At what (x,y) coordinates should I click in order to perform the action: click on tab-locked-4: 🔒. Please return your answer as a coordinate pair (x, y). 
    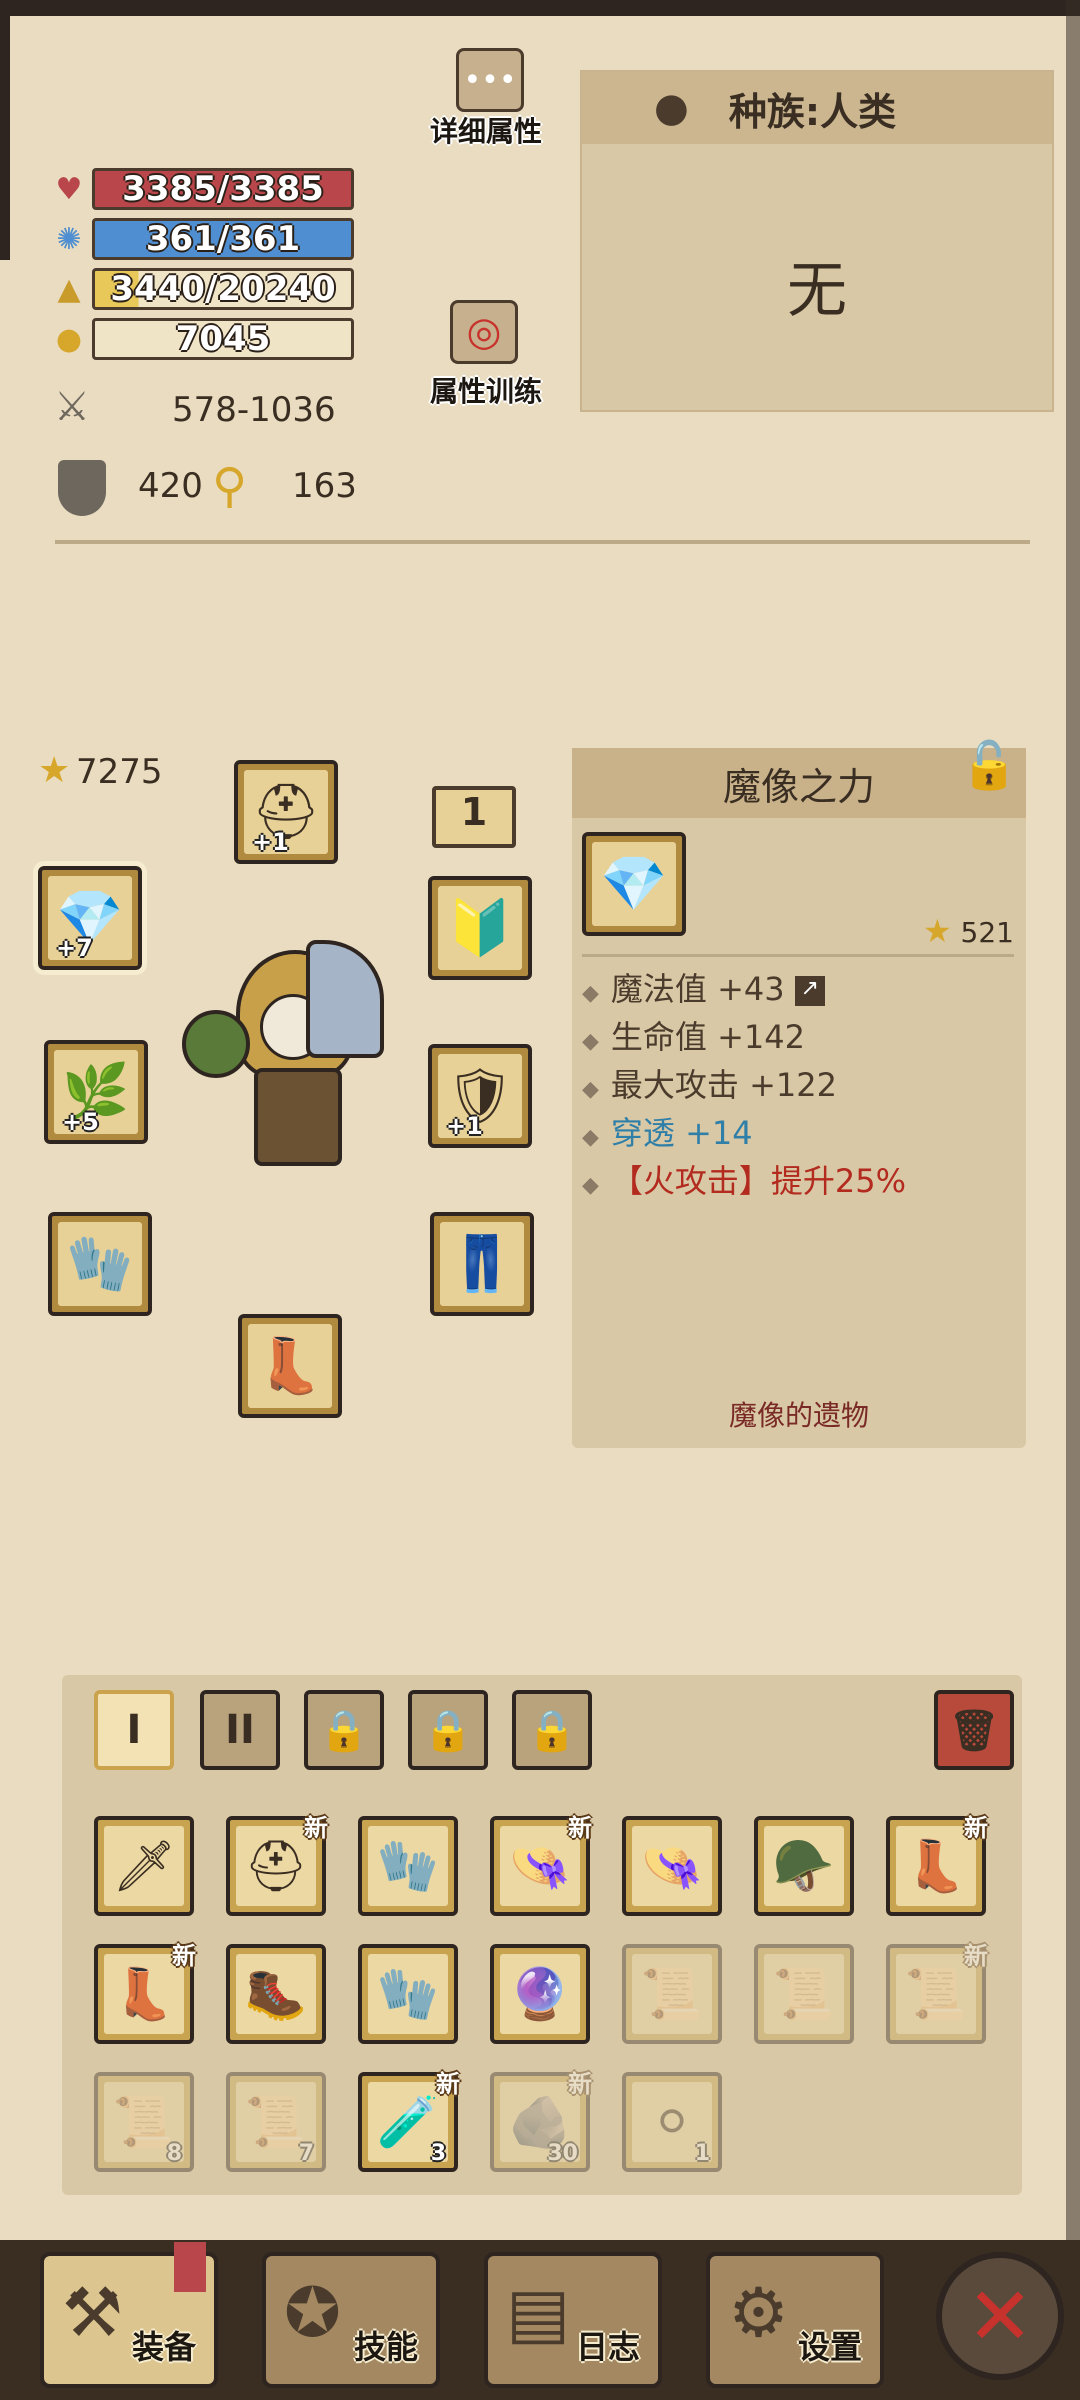
    Looking at the image, I should click on (448, 1730).